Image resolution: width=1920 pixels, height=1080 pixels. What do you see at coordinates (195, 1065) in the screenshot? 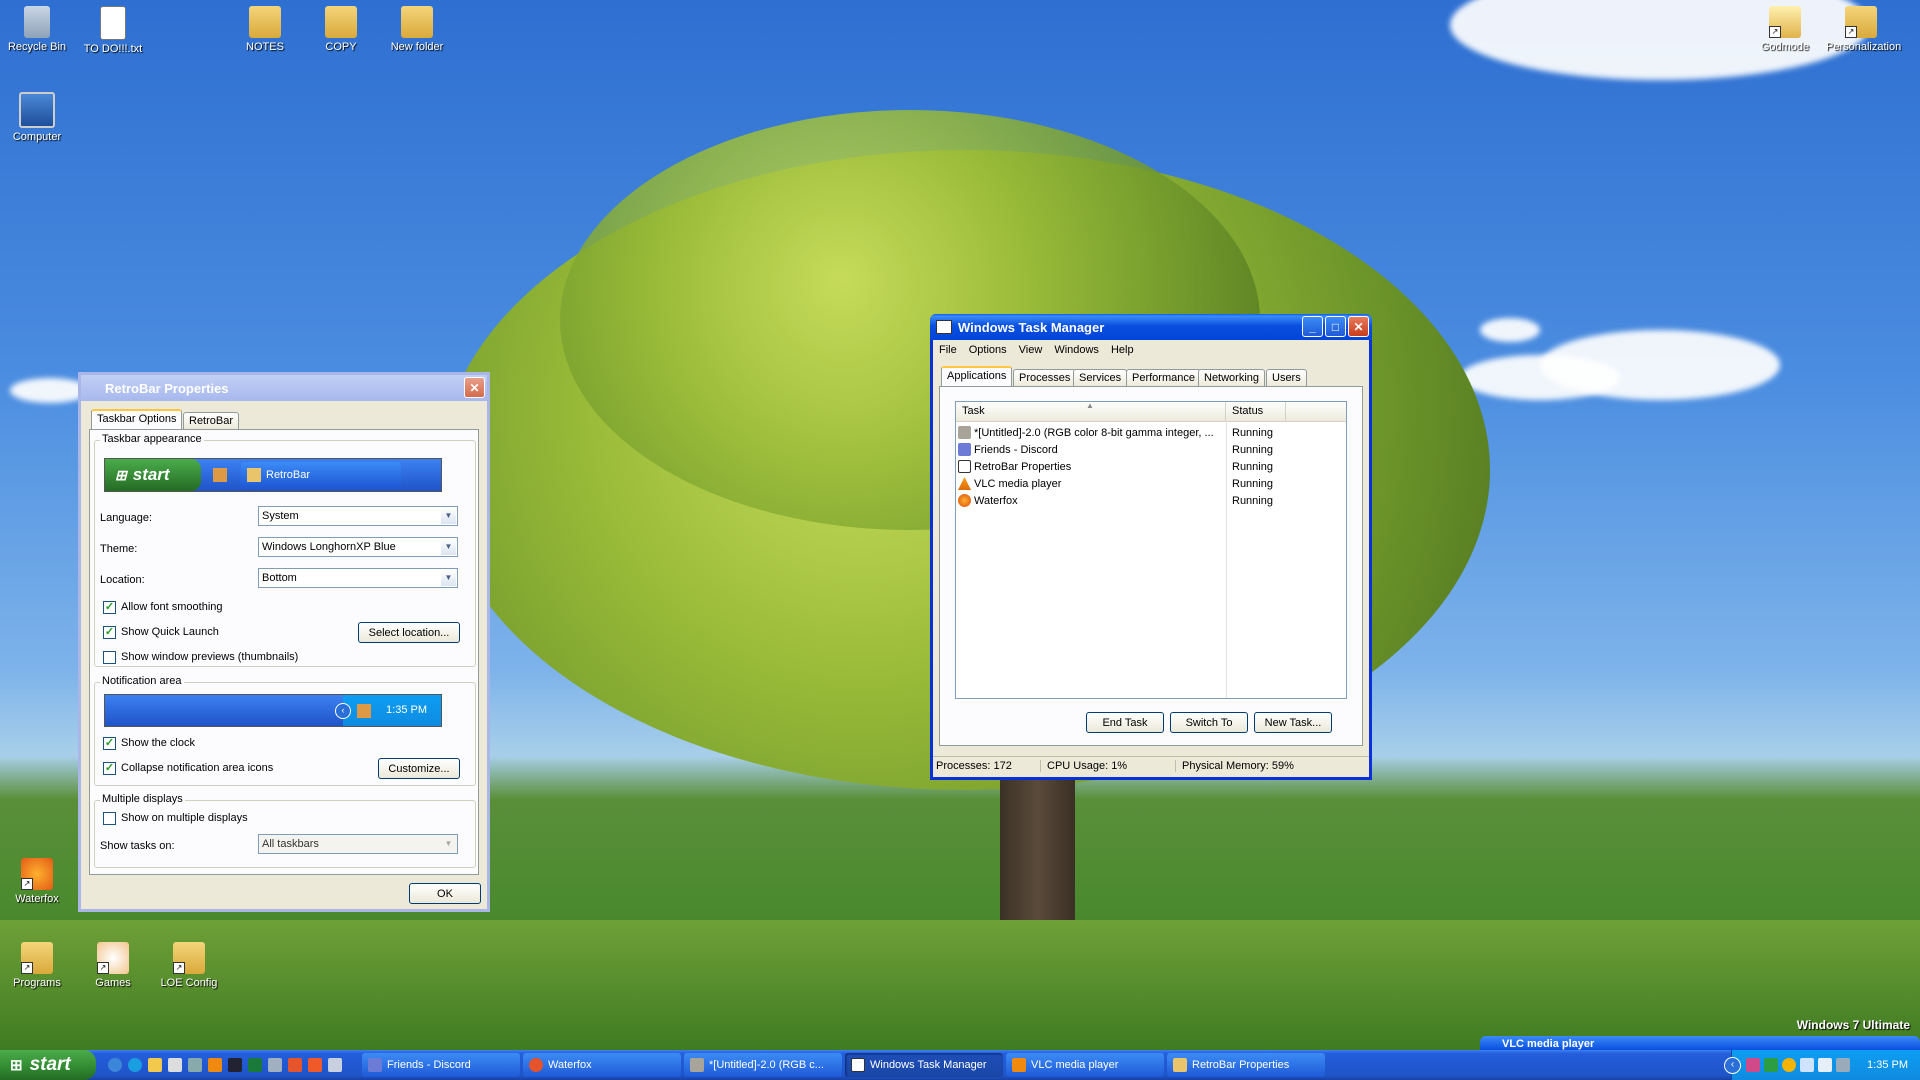
I see `app-icon` at bounding box center [195, 1065].